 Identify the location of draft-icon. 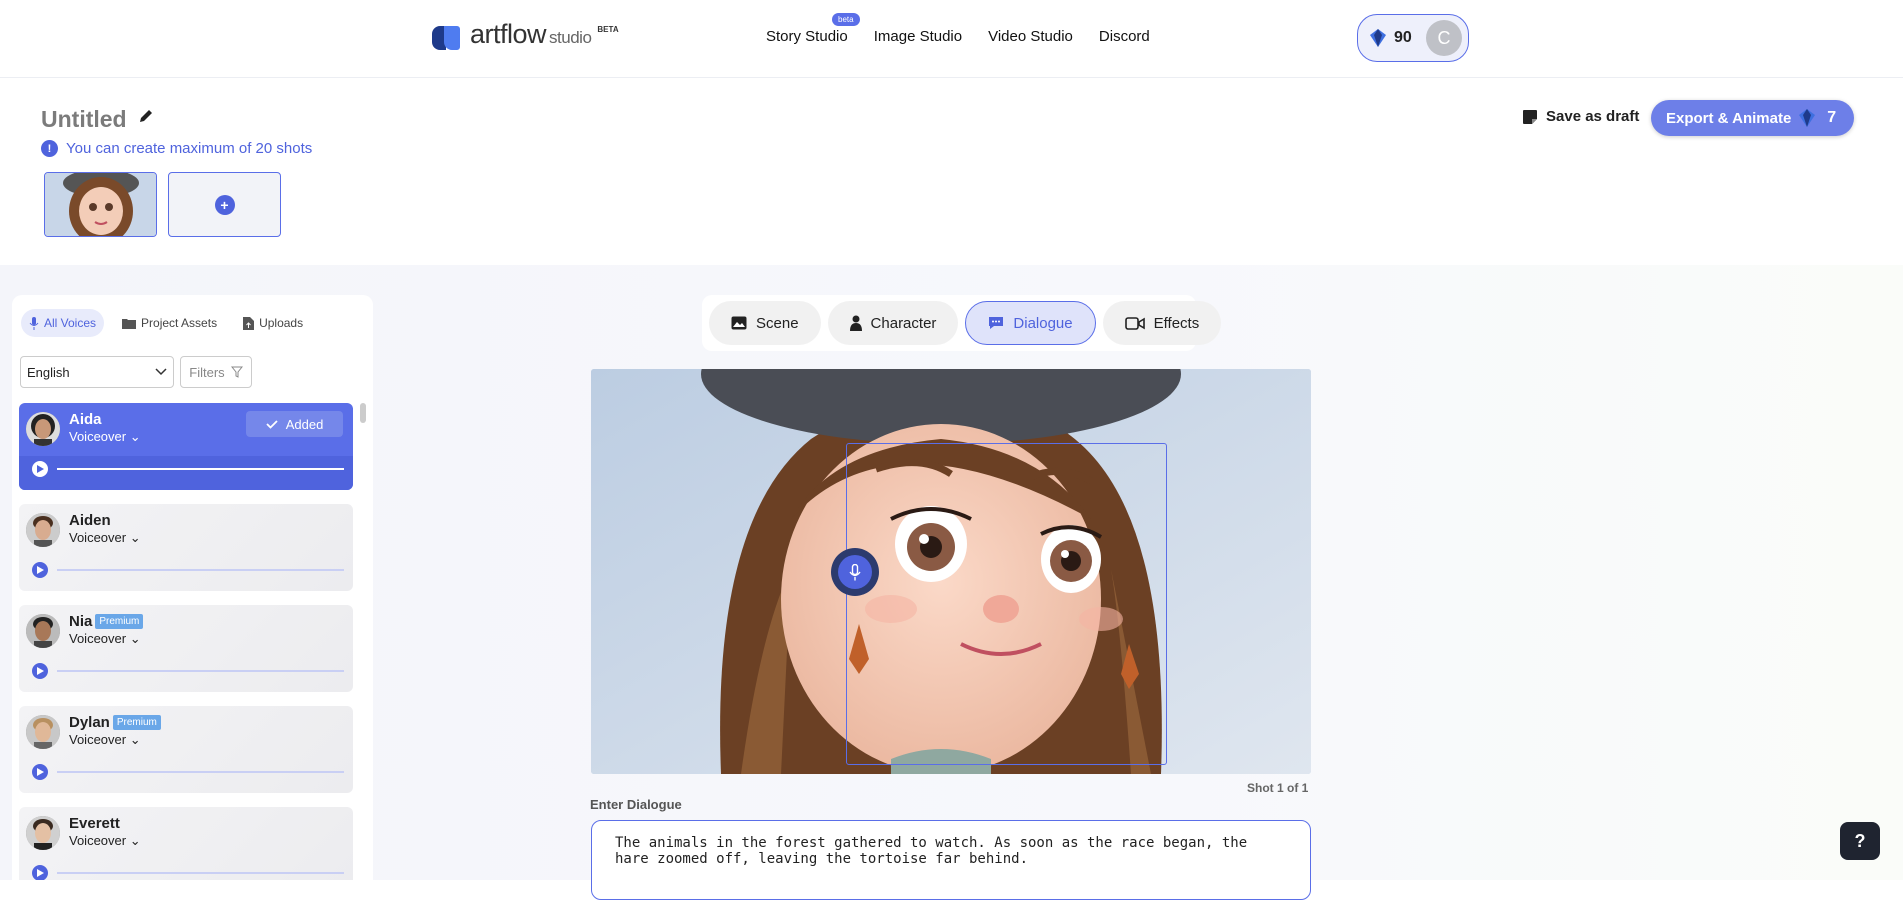
(1530, 116).